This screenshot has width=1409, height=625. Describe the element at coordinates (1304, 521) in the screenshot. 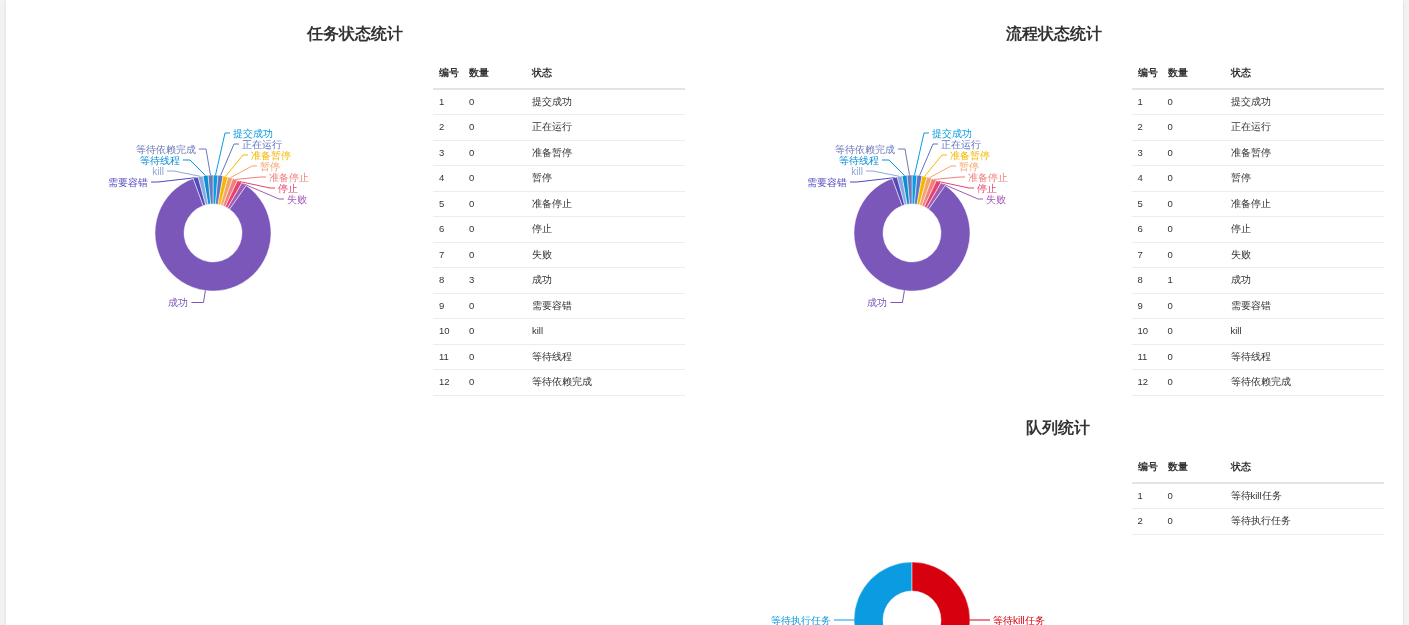

I see `table-cell: 等待执行任务` at that location.